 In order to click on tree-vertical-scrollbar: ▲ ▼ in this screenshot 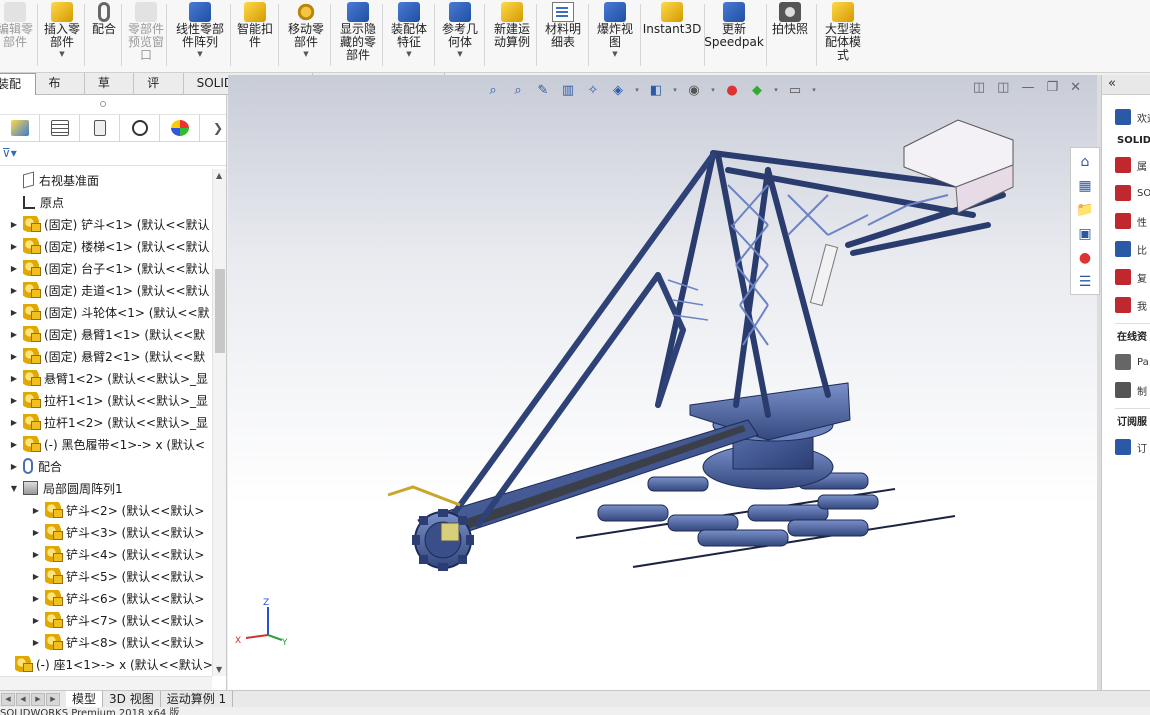, I will do `click(219, 422)`.